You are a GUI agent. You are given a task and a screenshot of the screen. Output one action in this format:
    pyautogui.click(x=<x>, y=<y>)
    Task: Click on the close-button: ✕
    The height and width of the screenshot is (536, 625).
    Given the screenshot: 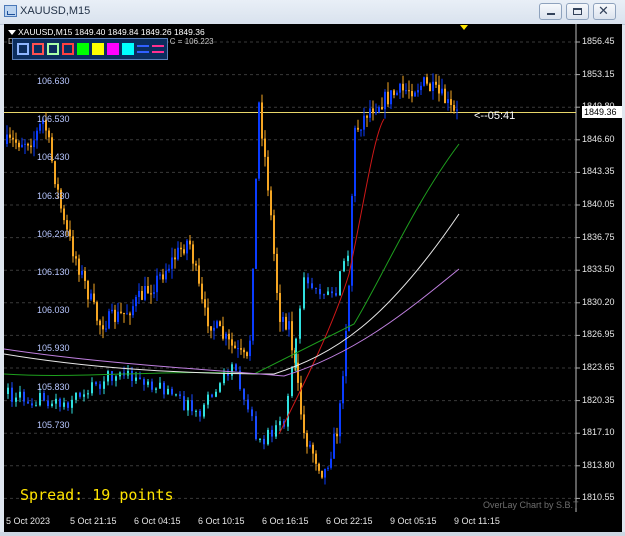 What is the action you would take?
    pyautogui.click(x=604, y=11)
    